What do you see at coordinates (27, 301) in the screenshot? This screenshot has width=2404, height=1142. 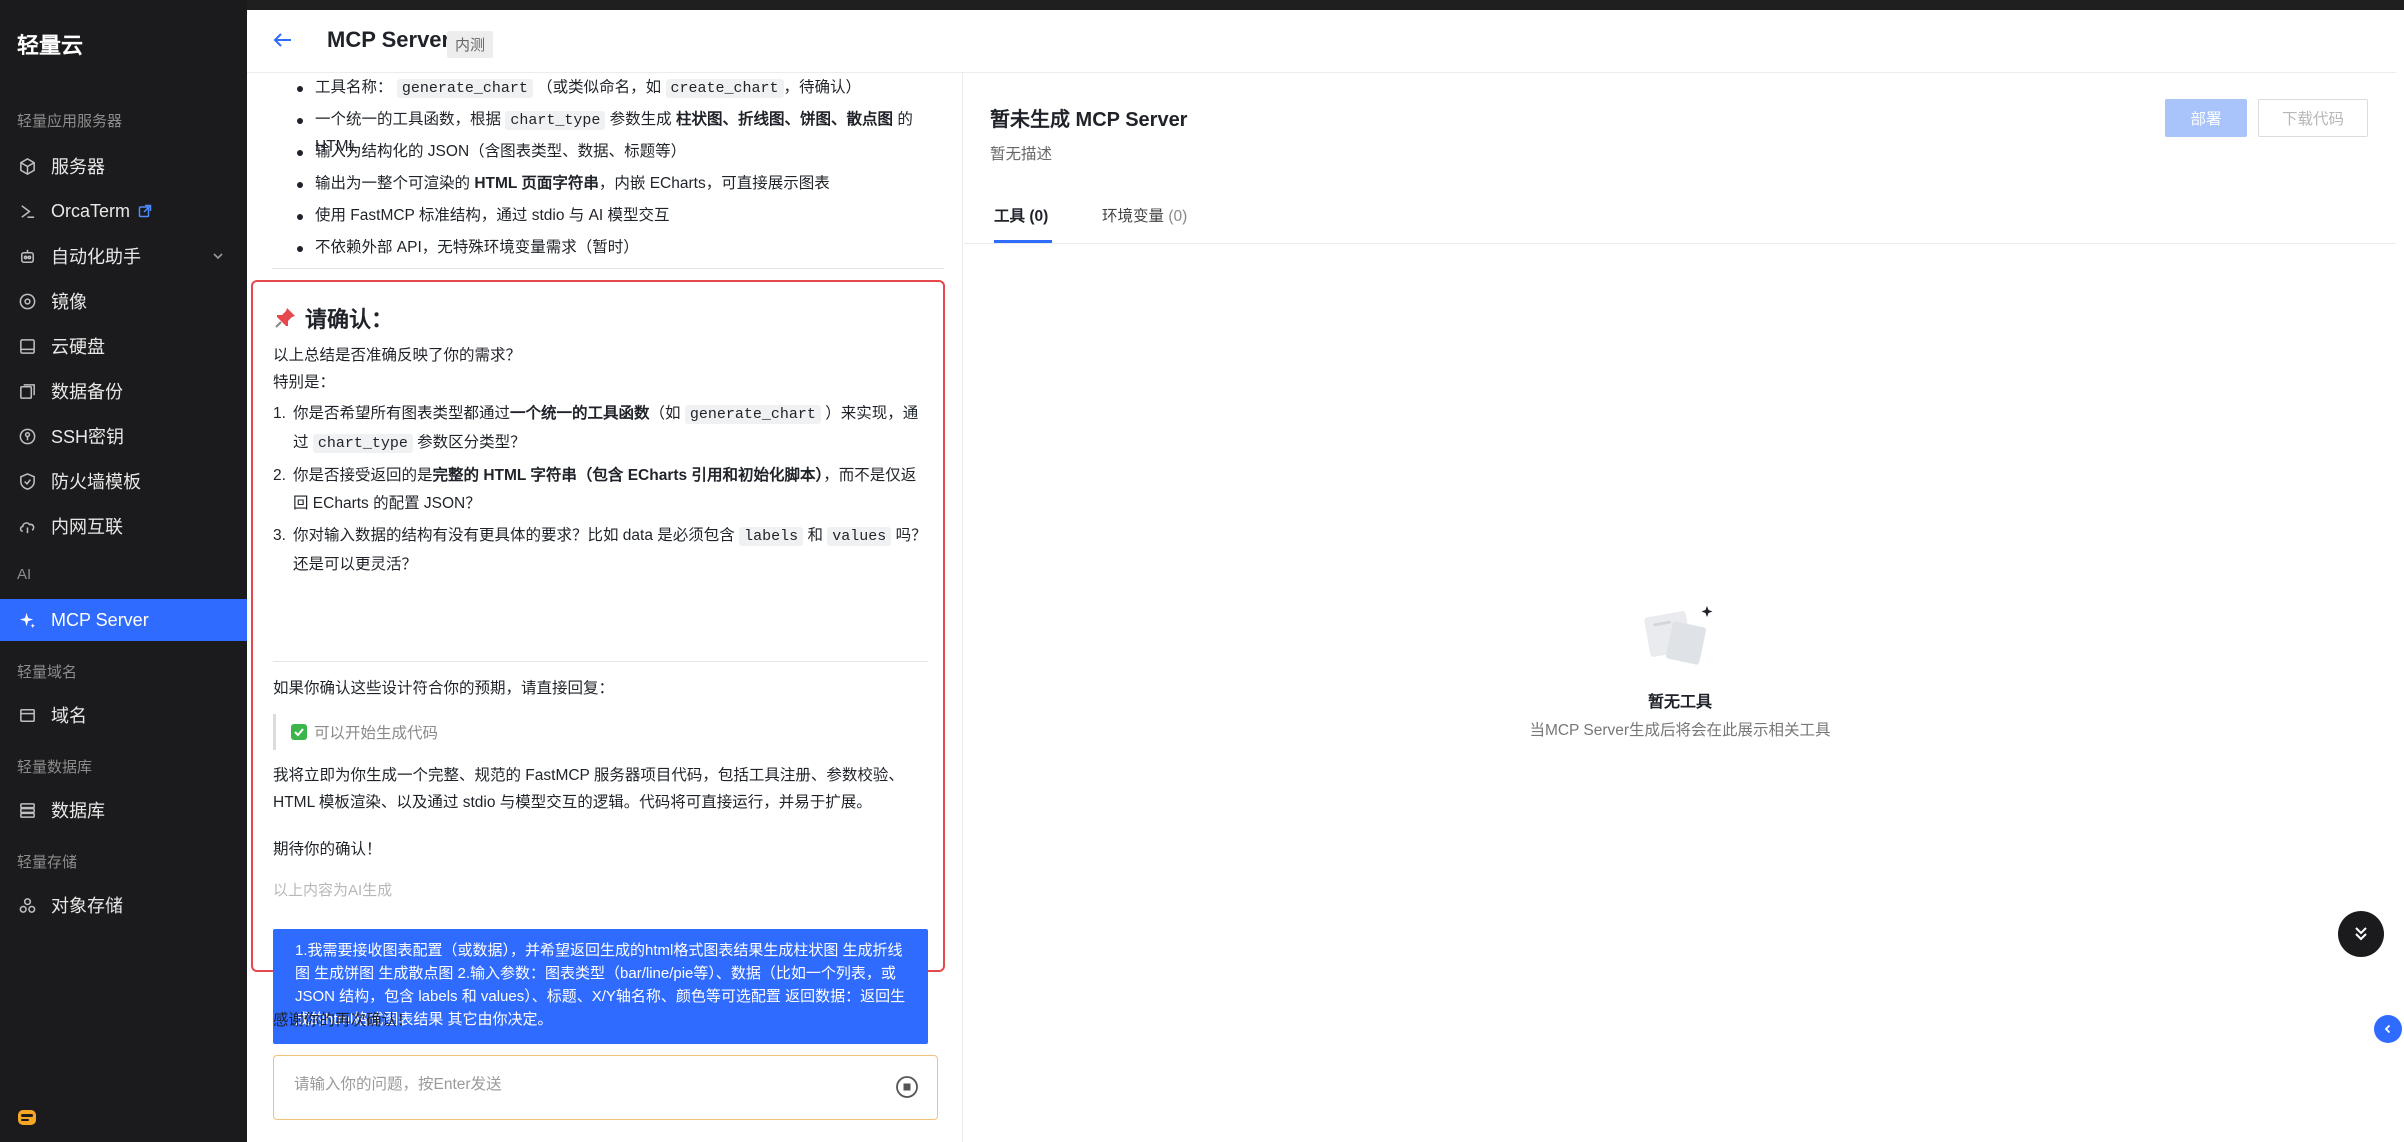 I see `disc-icon` at bounding box center [27, 301].